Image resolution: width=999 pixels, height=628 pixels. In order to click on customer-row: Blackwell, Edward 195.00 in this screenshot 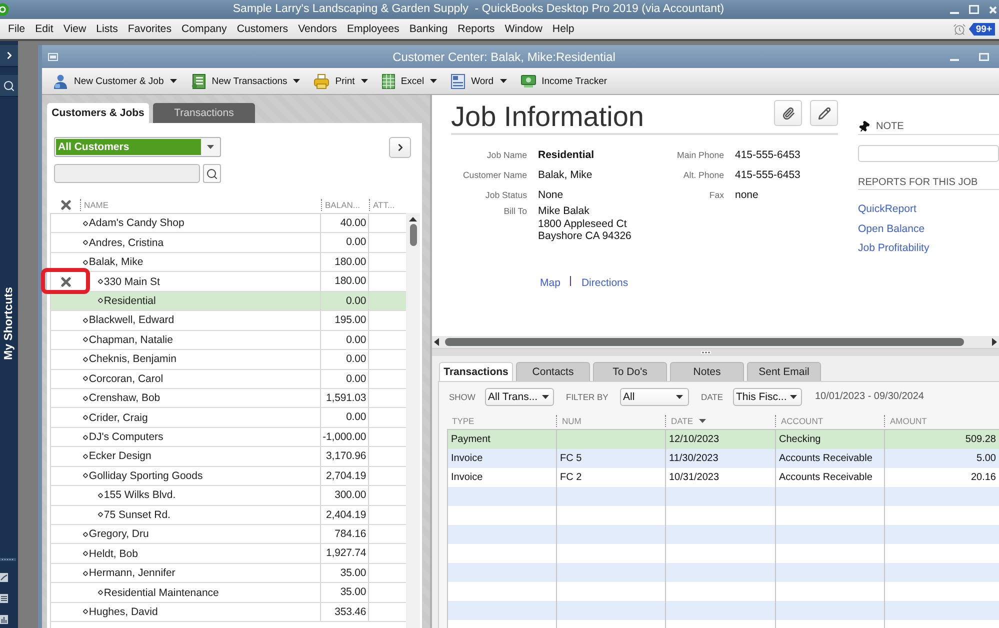, I will do `click(228, 321)`.